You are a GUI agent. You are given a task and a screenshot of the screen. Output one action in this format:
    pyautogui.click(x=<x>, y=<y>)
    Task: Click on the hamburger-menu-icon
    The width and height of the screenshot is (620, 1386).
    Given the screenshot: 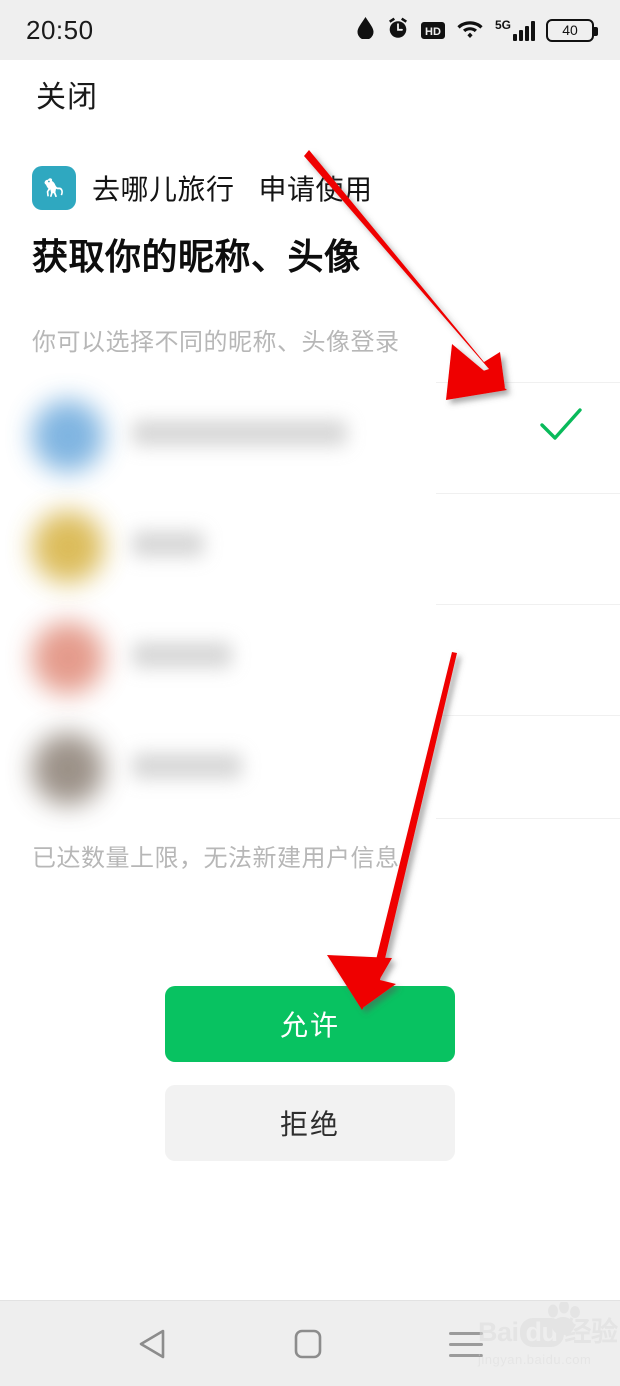 What is the action you would take?
    pyautogui.click(x=466, y=1348)
    